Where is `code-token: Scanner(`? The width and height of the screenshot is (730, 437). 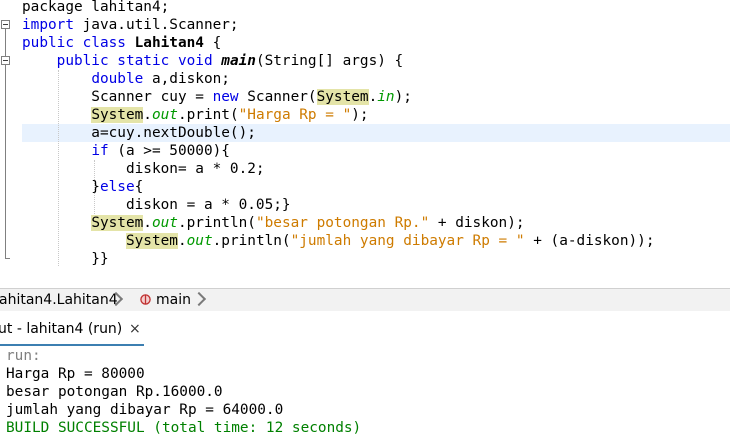
code-token: Scanner( is located at coordinates (277, 97).